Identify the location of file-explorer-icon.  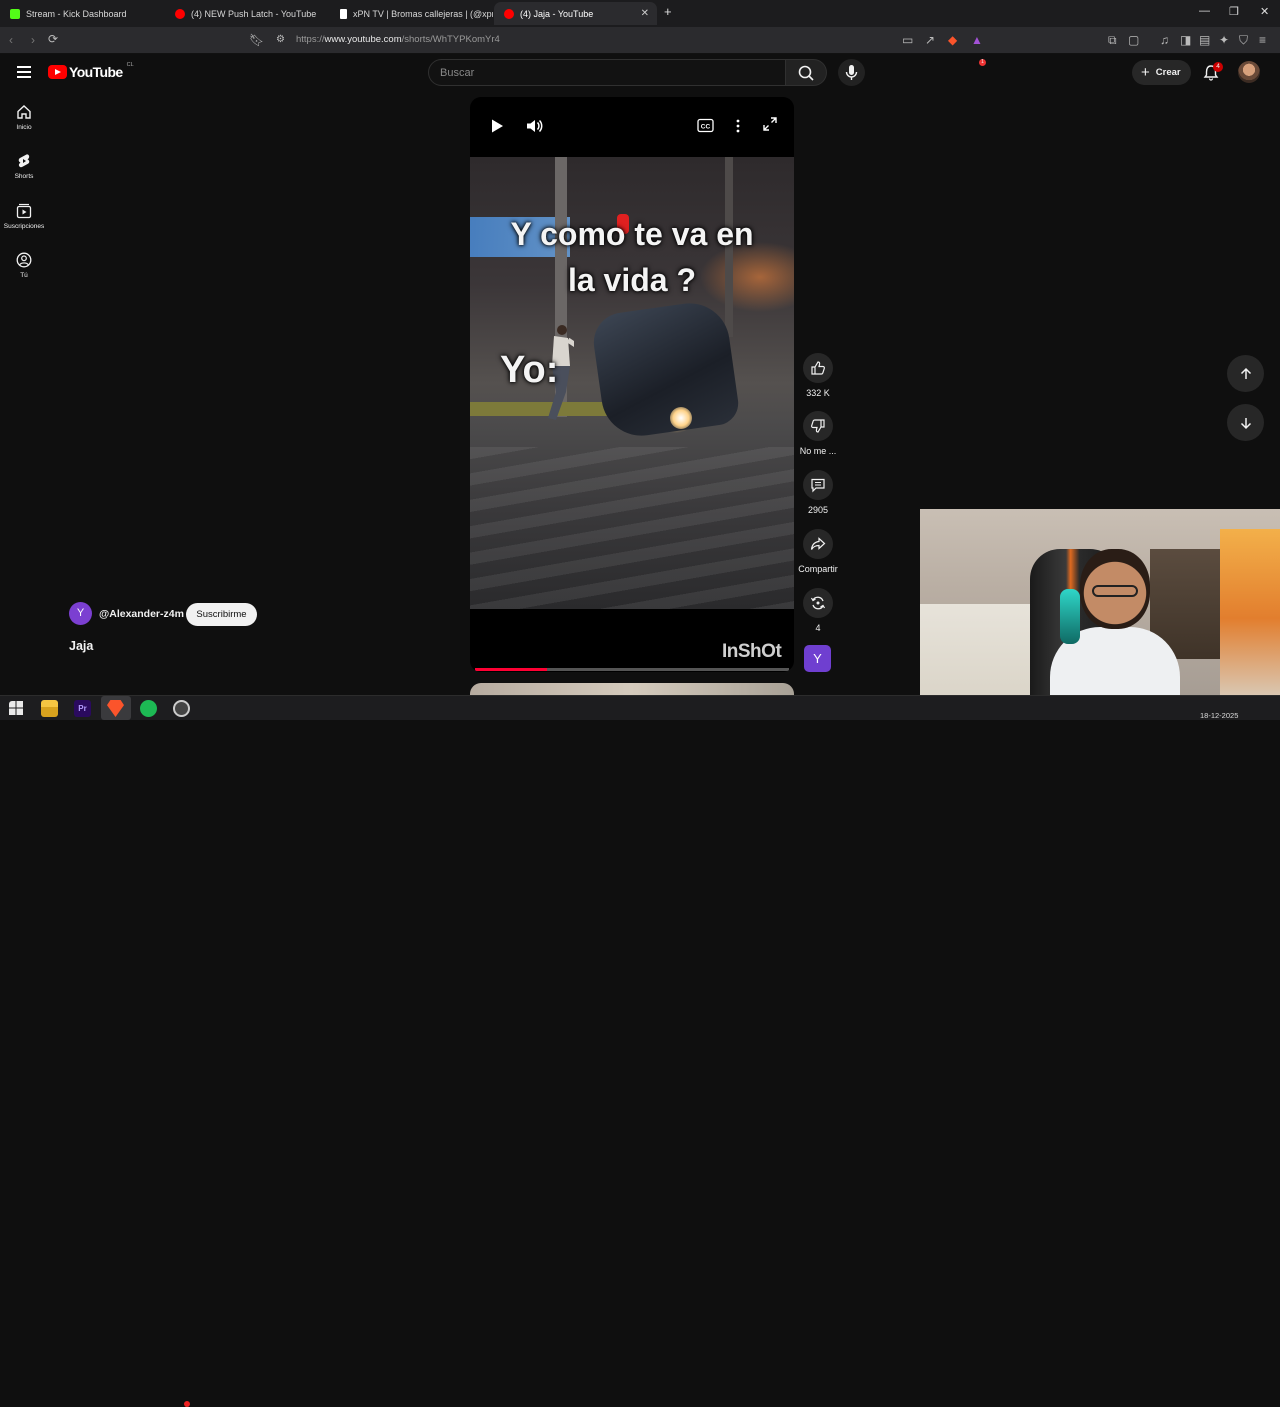
(49, 708).